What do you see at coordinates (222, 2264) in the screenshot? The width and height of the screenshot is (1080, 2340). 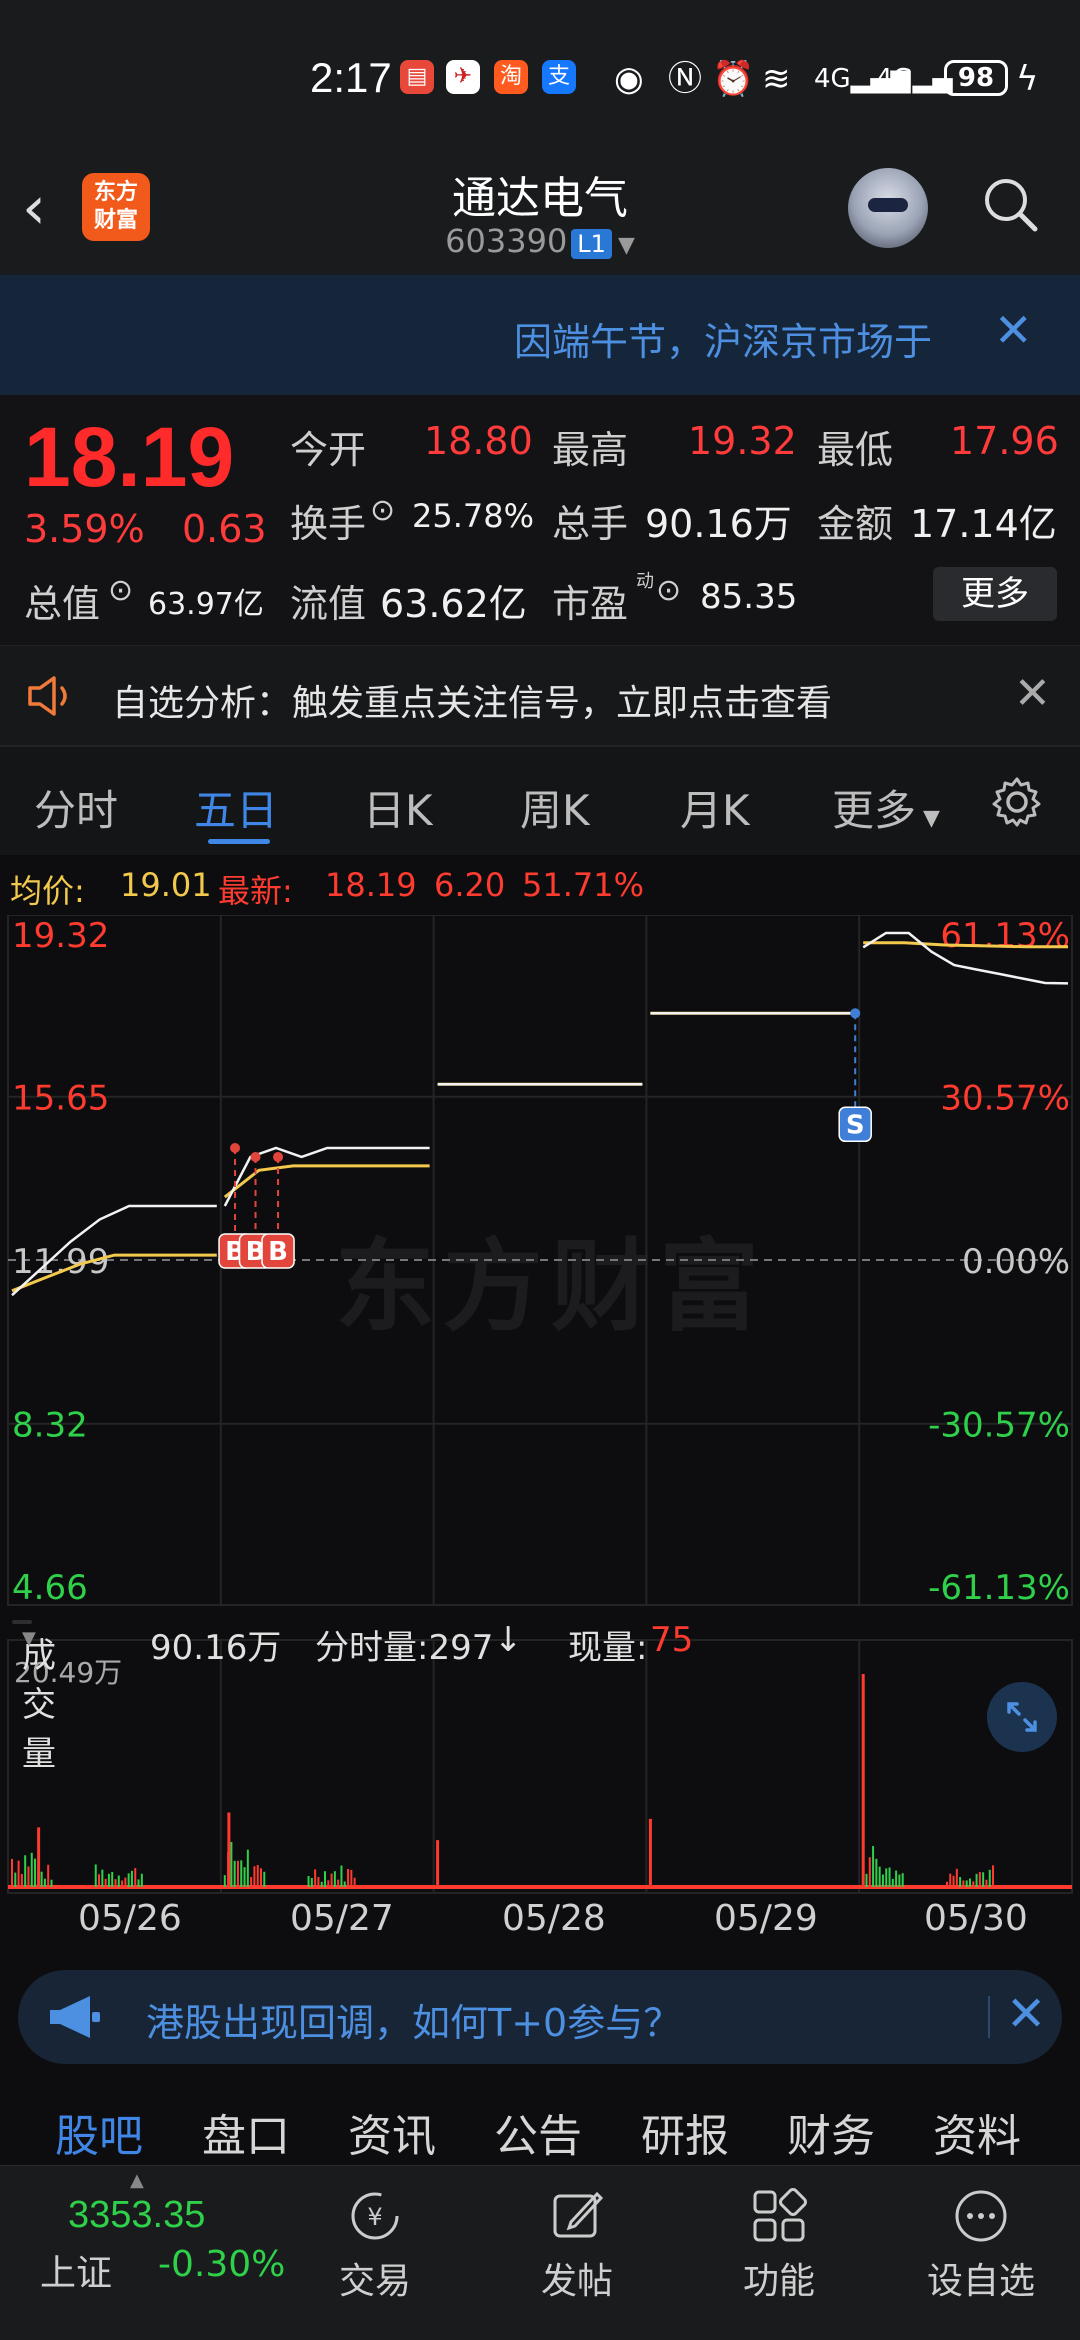 I see `index-change: -0.30%` at bounding box center [222, 2264].